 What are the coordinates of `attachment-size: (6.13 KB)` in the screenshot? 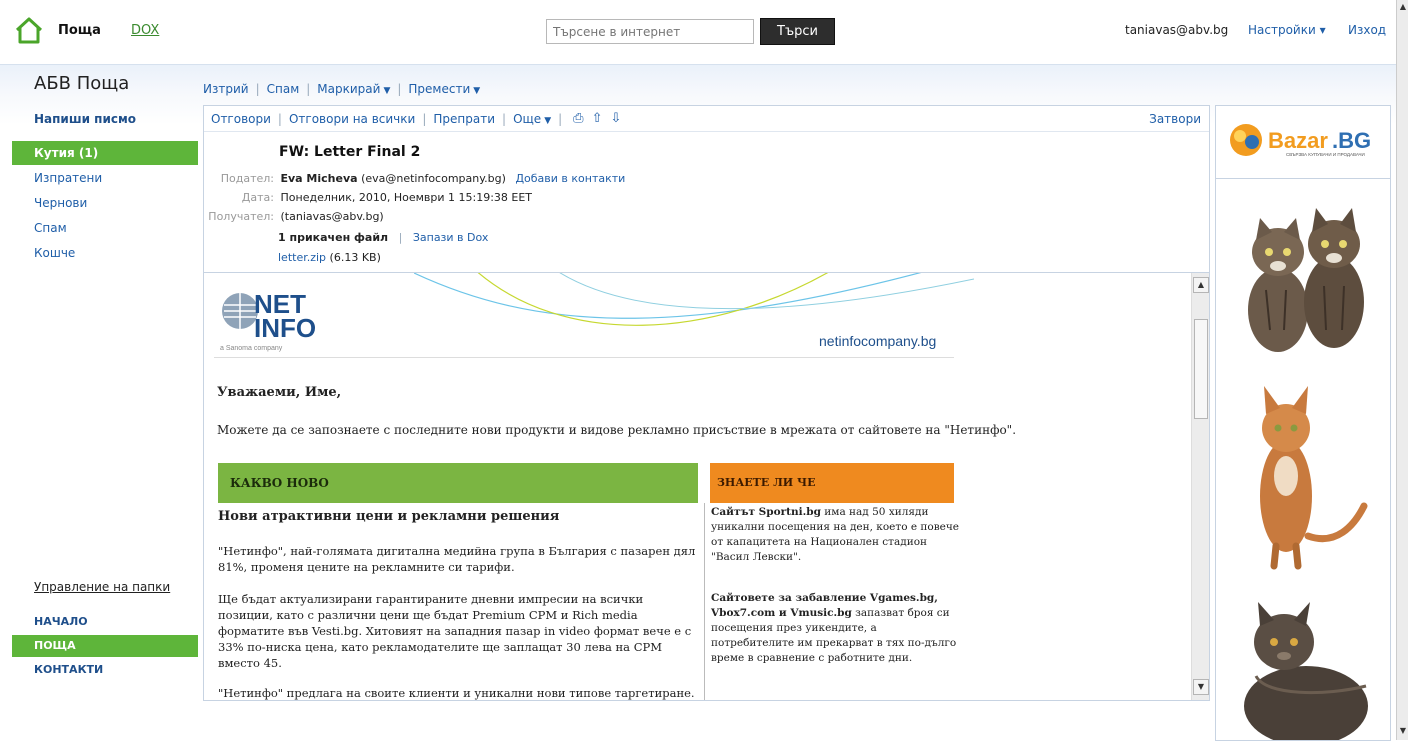 It's located at (355, 257).